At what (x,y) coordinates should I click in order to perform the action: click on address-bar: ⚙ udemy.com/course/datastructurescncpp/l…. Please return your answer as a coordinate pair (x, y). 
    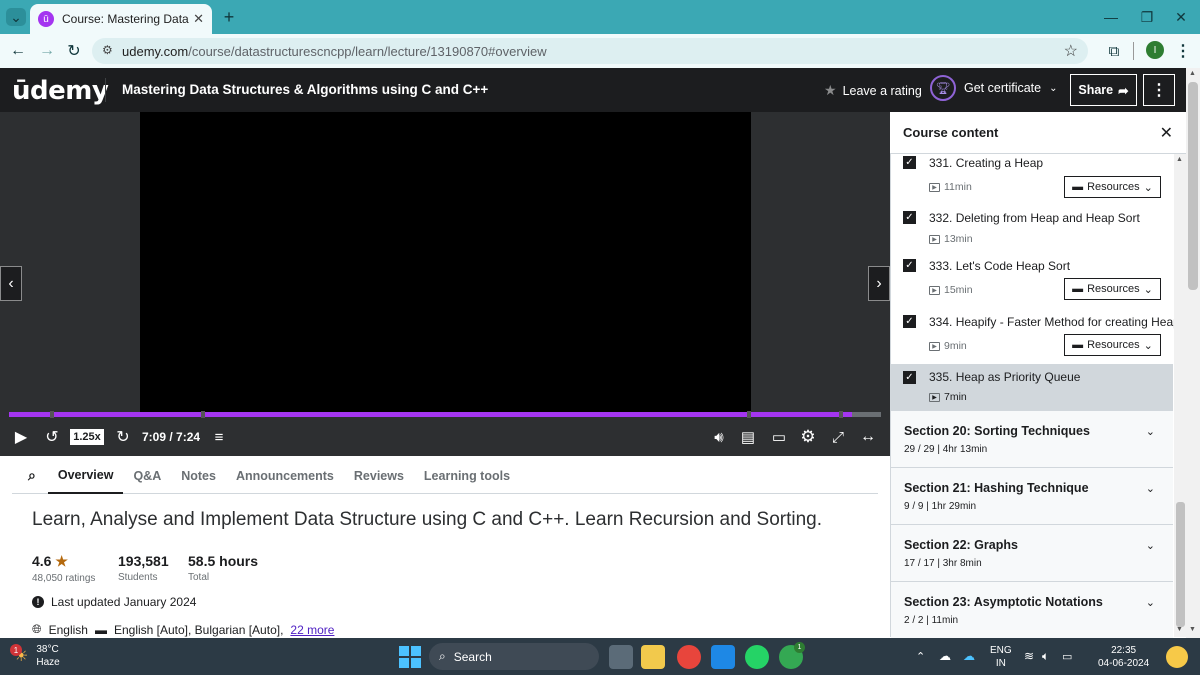
    Looking at the image, I should click on (590, 51).